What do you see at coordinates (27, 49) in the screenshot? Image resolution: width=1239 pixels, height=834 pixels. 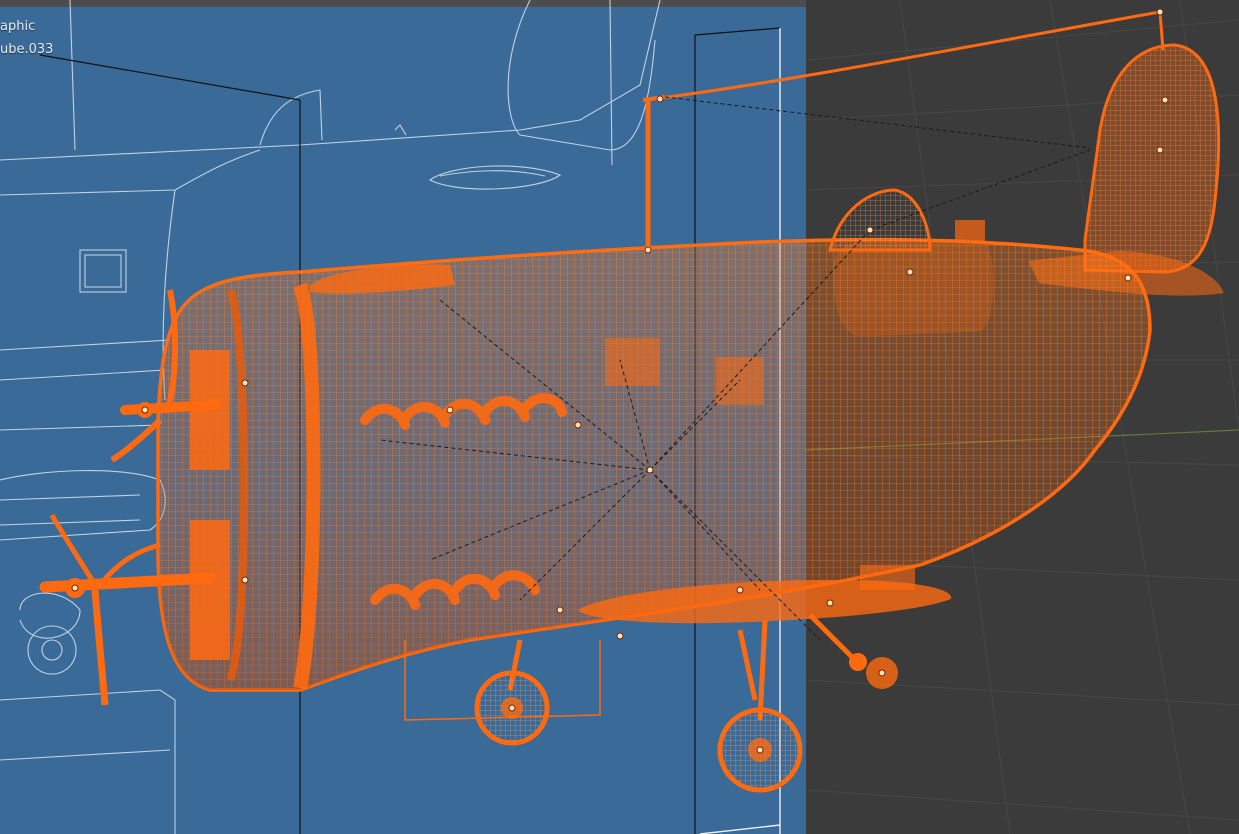 I see `active-object-label: ube.033` at bounding box center [27, 49].